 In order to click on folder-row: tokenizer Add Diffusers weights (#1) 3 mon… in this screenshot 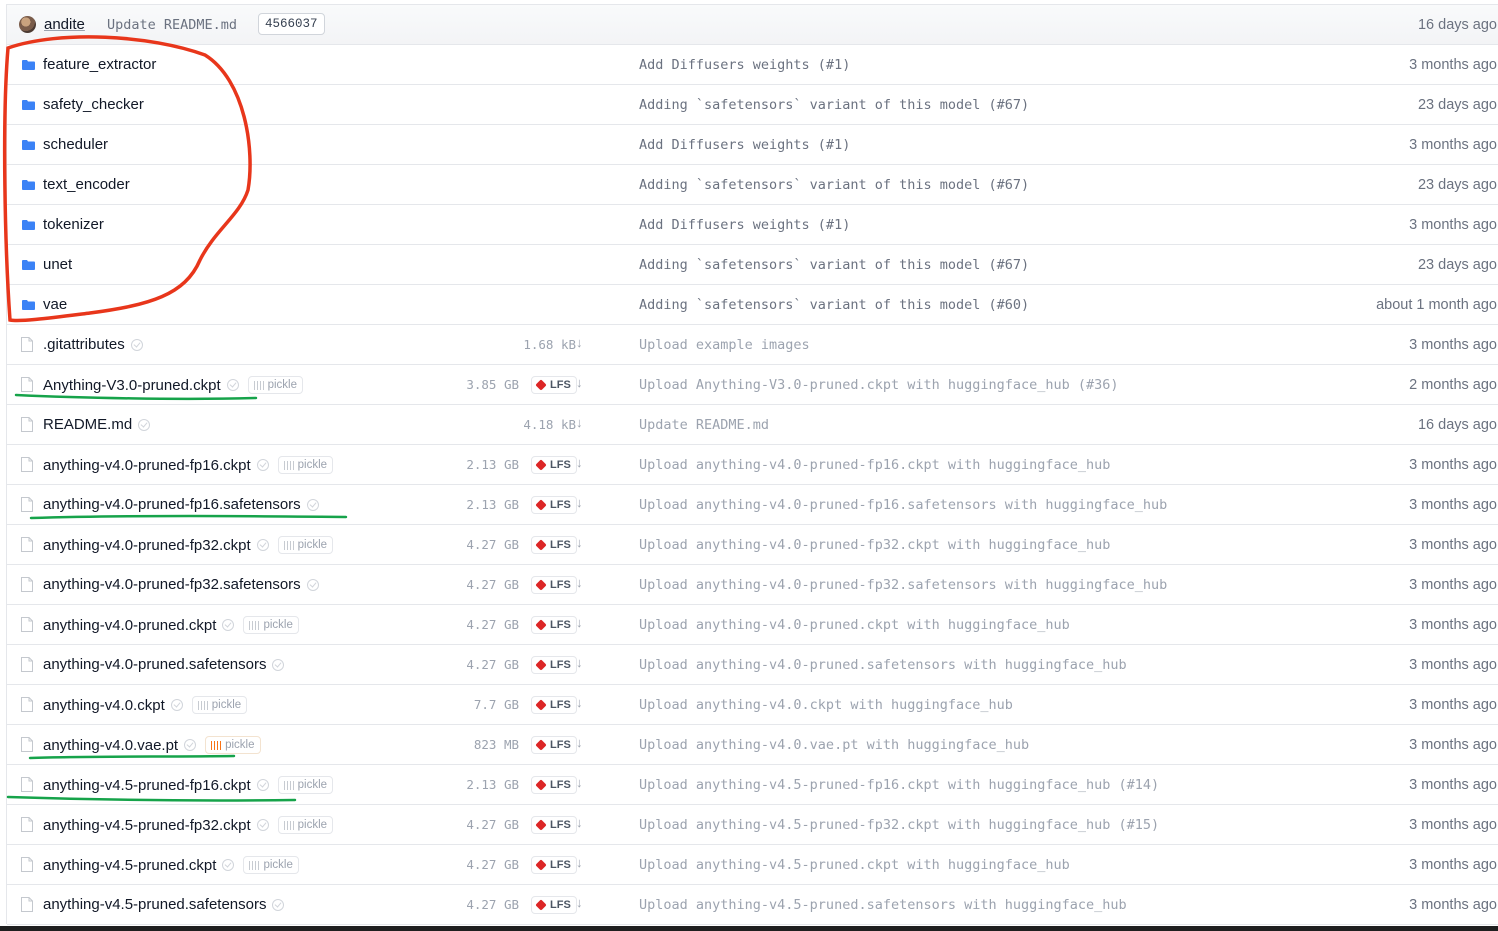, I will do `click(752, 225)`.